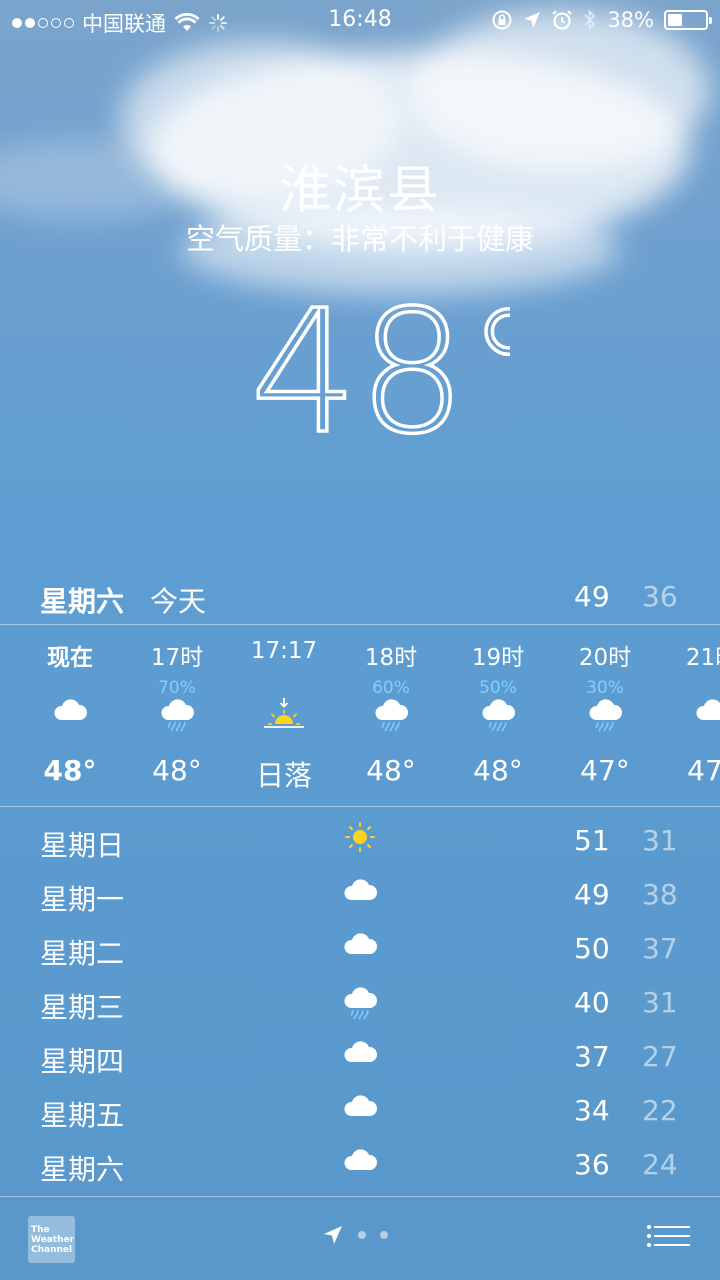 Image resolution: width=720 pixels, height=1280 pixels. What do you see at coordinates (355, 1235) in the screenshot?
I see `page-indicator` at bounding box center [355, 1235].